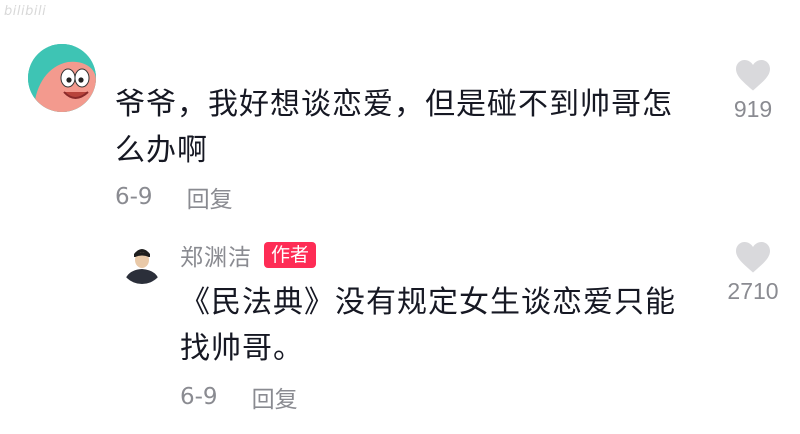 The height and width of the screenshot is (434, 800). I want to click on comment-text: 爷爷，我好想谈恋爱，但是碰不到帅哥怎么办啊, so click(394, 127).